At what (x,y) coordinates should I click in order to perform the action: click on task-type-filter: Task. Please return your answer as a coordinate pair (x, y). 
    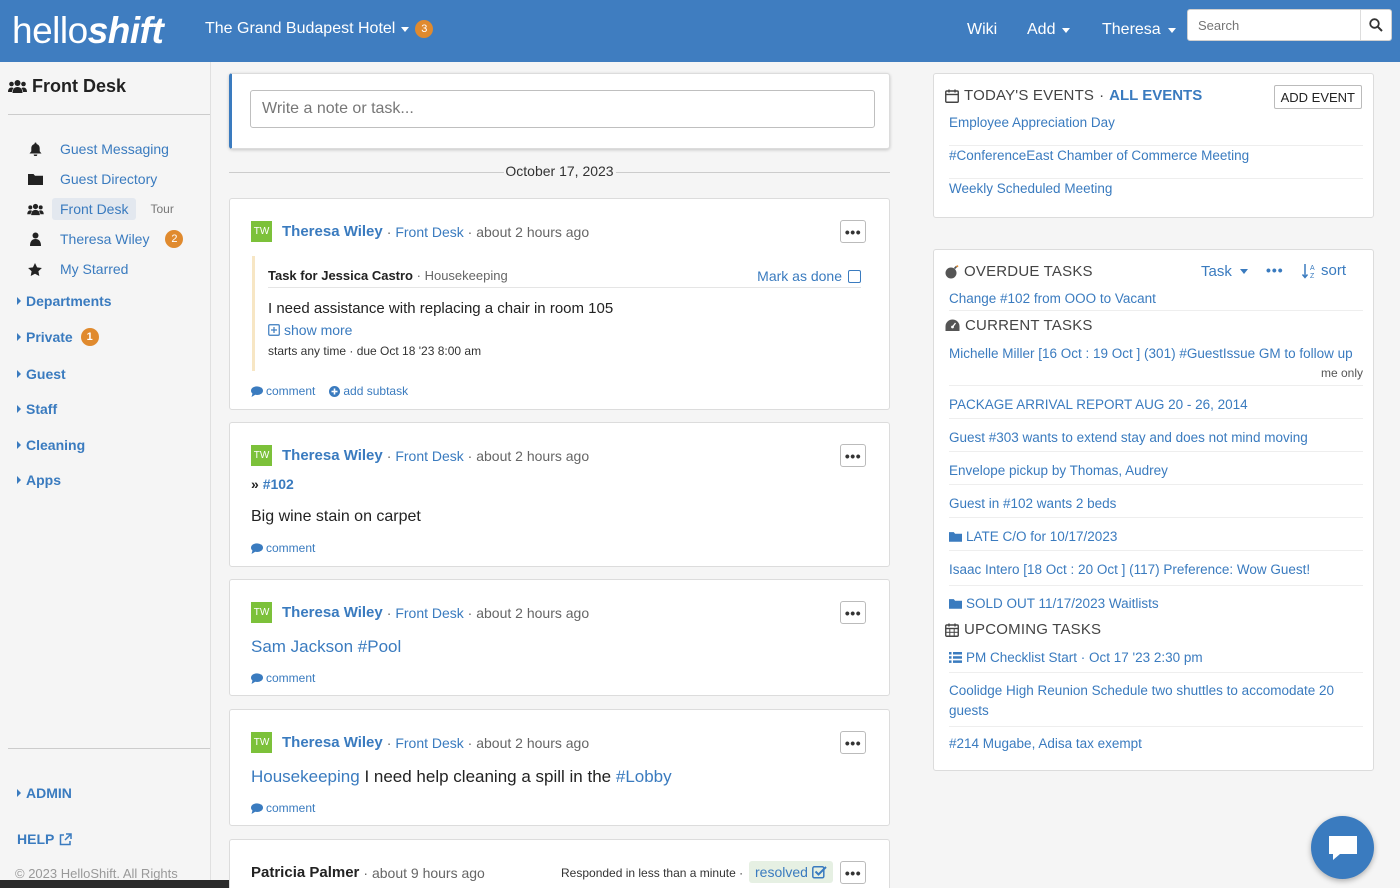
    Looking at the image, I should click on (1224, 271).